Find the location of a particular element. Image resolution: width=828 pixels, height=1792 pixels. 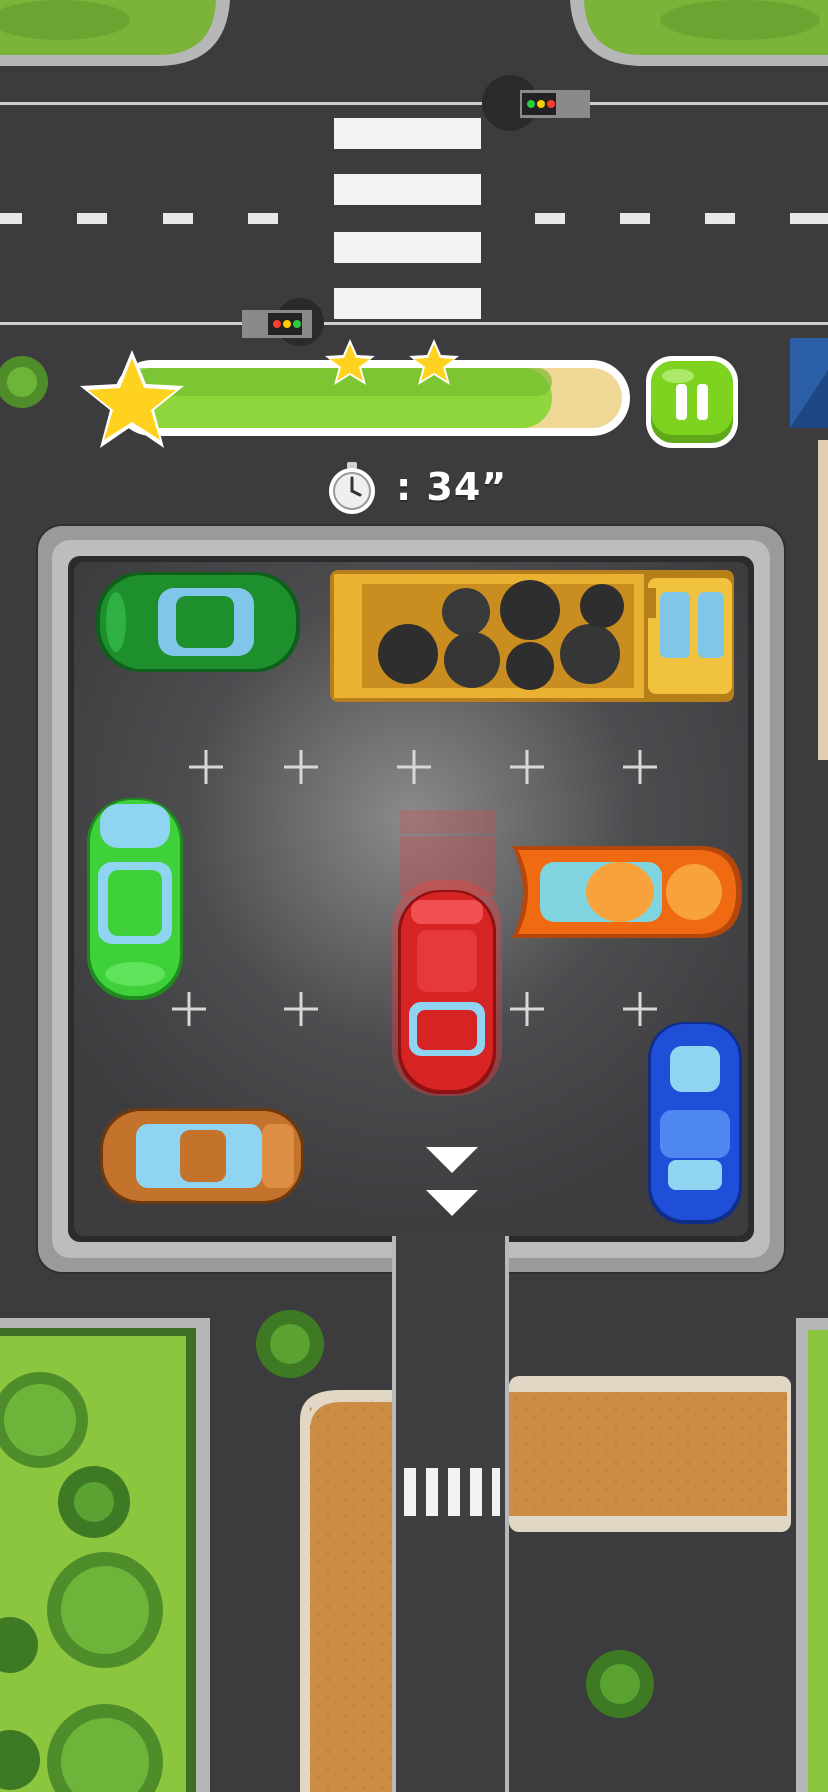

big-star-icon is located at coordinates (132, 399).